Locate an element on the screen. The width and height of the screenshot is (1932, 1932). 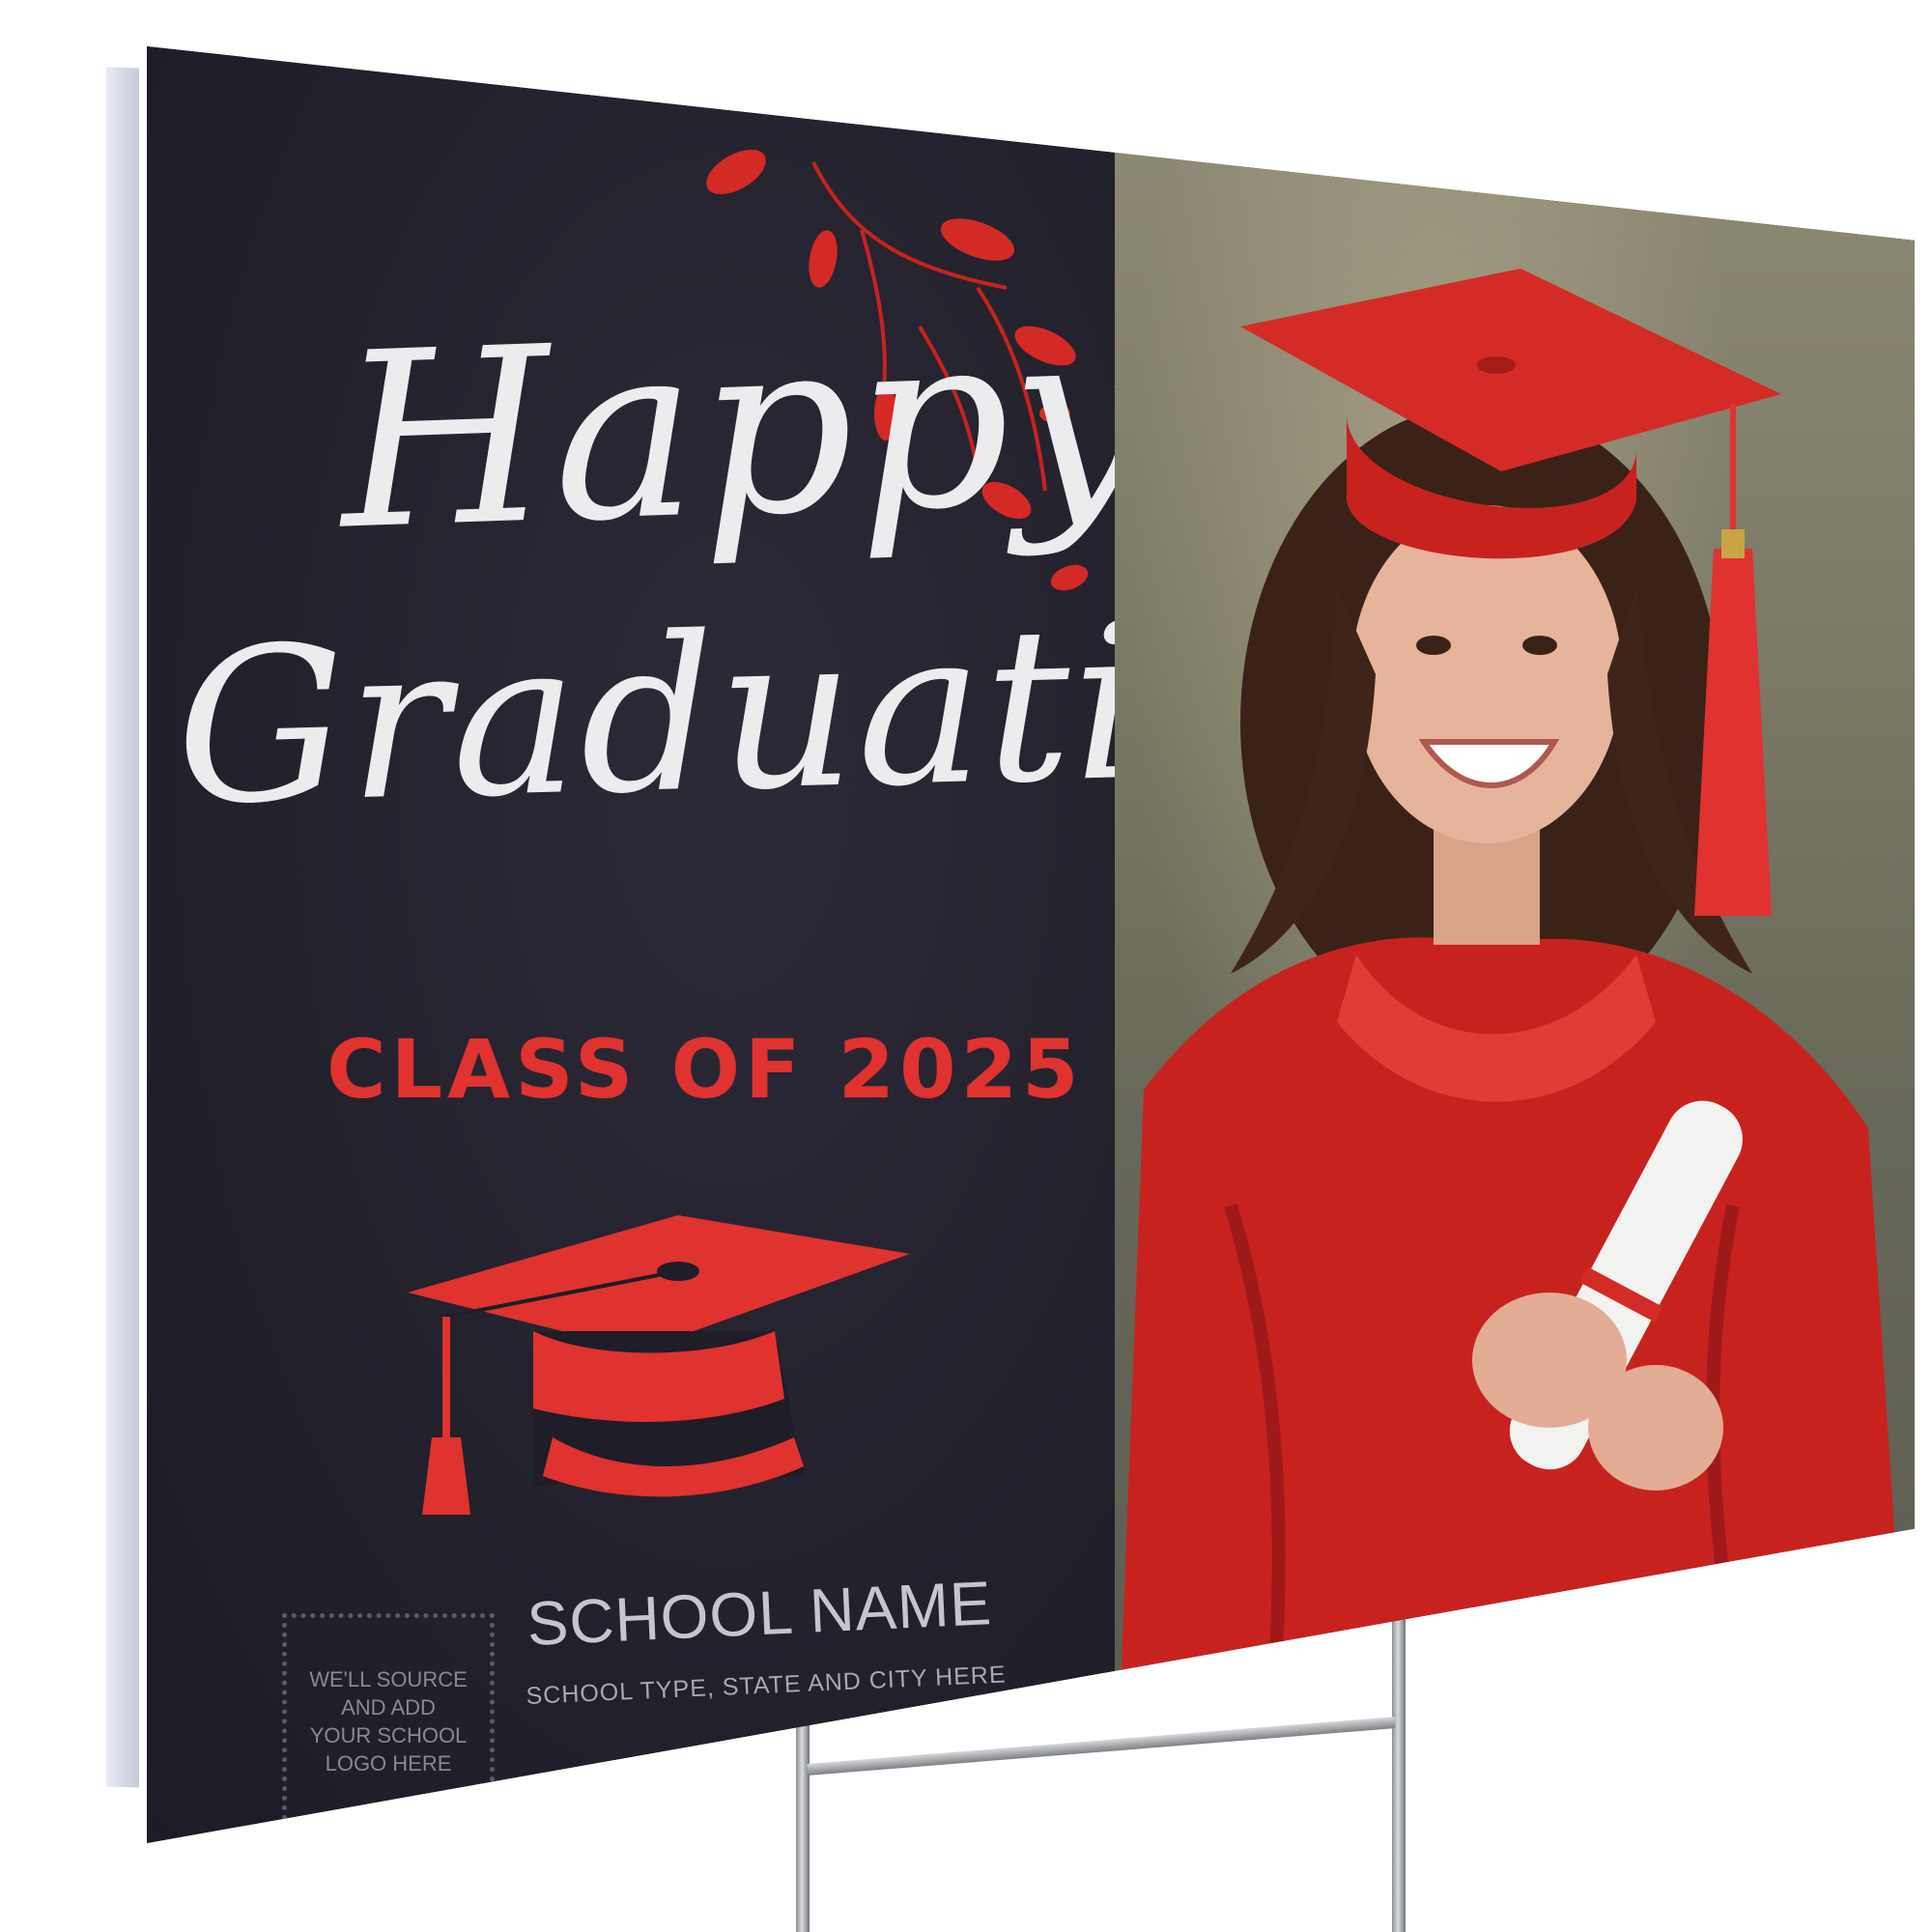
headline-happy: Happy is located at coordinates (745, 428).